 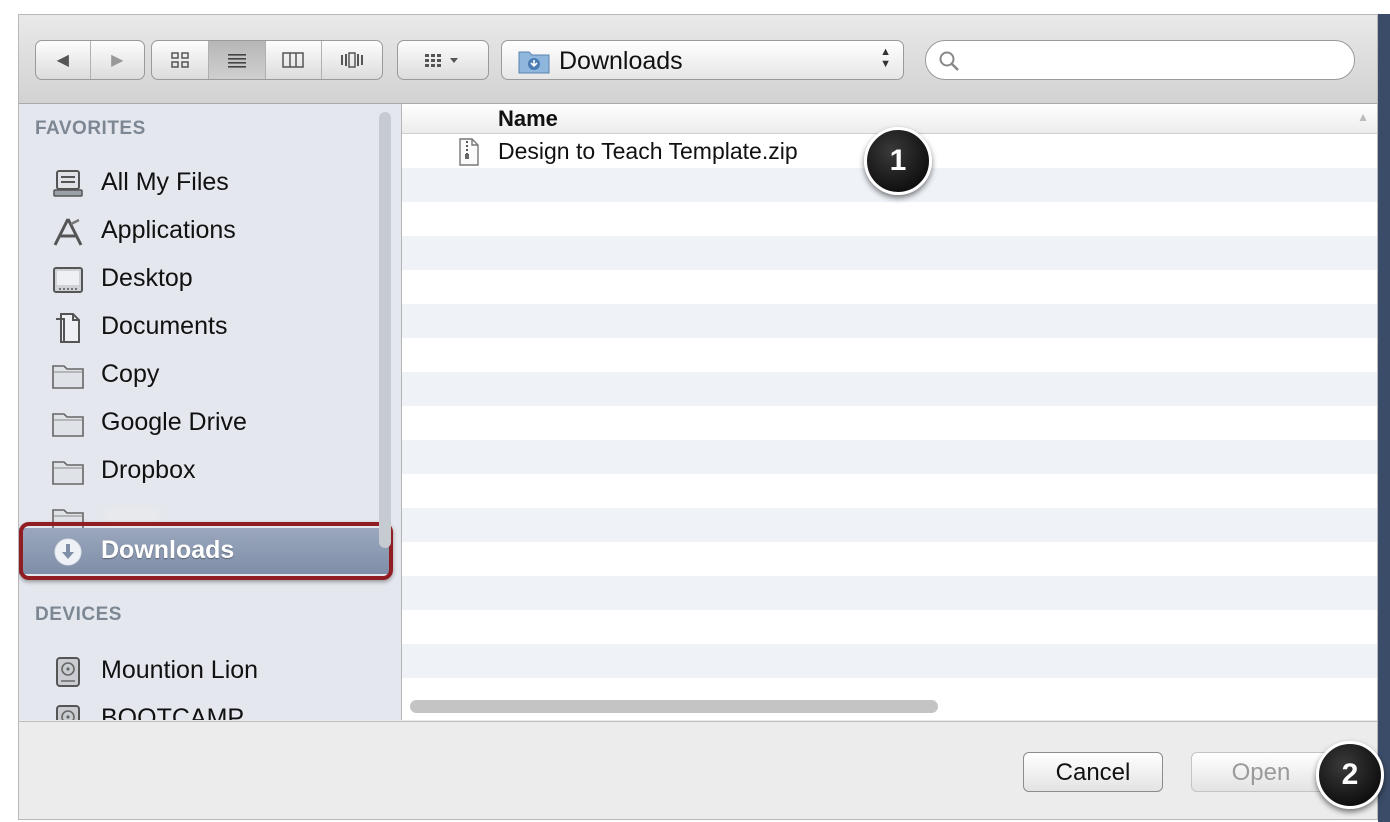 I want to click on column-view-icon, so click(x=293, y=60).